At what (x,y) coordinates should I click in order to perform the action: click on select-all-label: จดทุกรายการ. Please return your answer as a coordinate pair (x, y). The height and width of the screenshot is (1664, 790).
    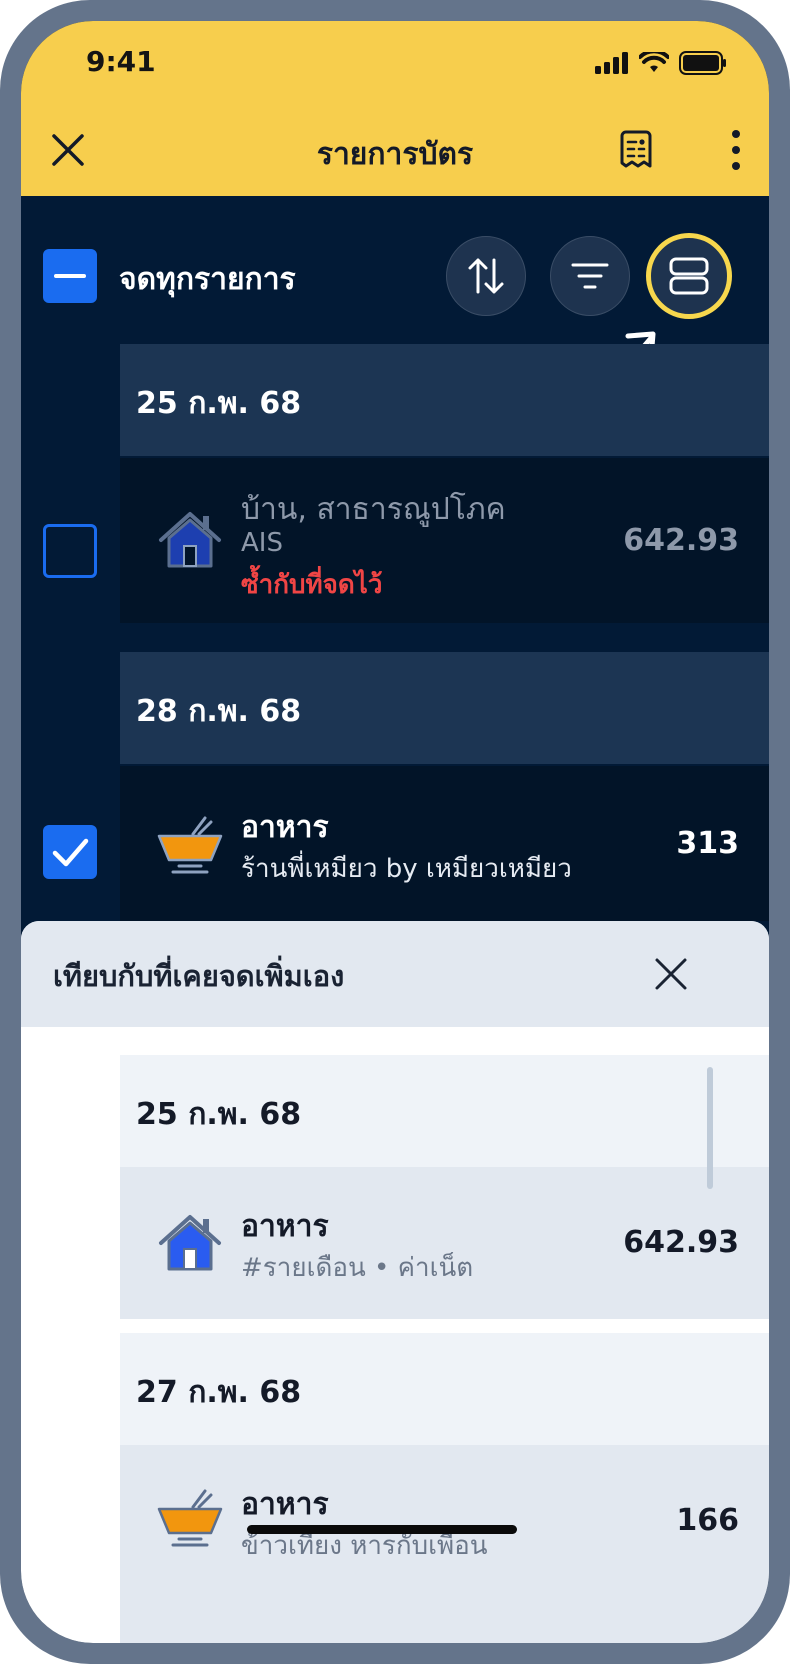
    Looking at the image, I should click on (207, 279).